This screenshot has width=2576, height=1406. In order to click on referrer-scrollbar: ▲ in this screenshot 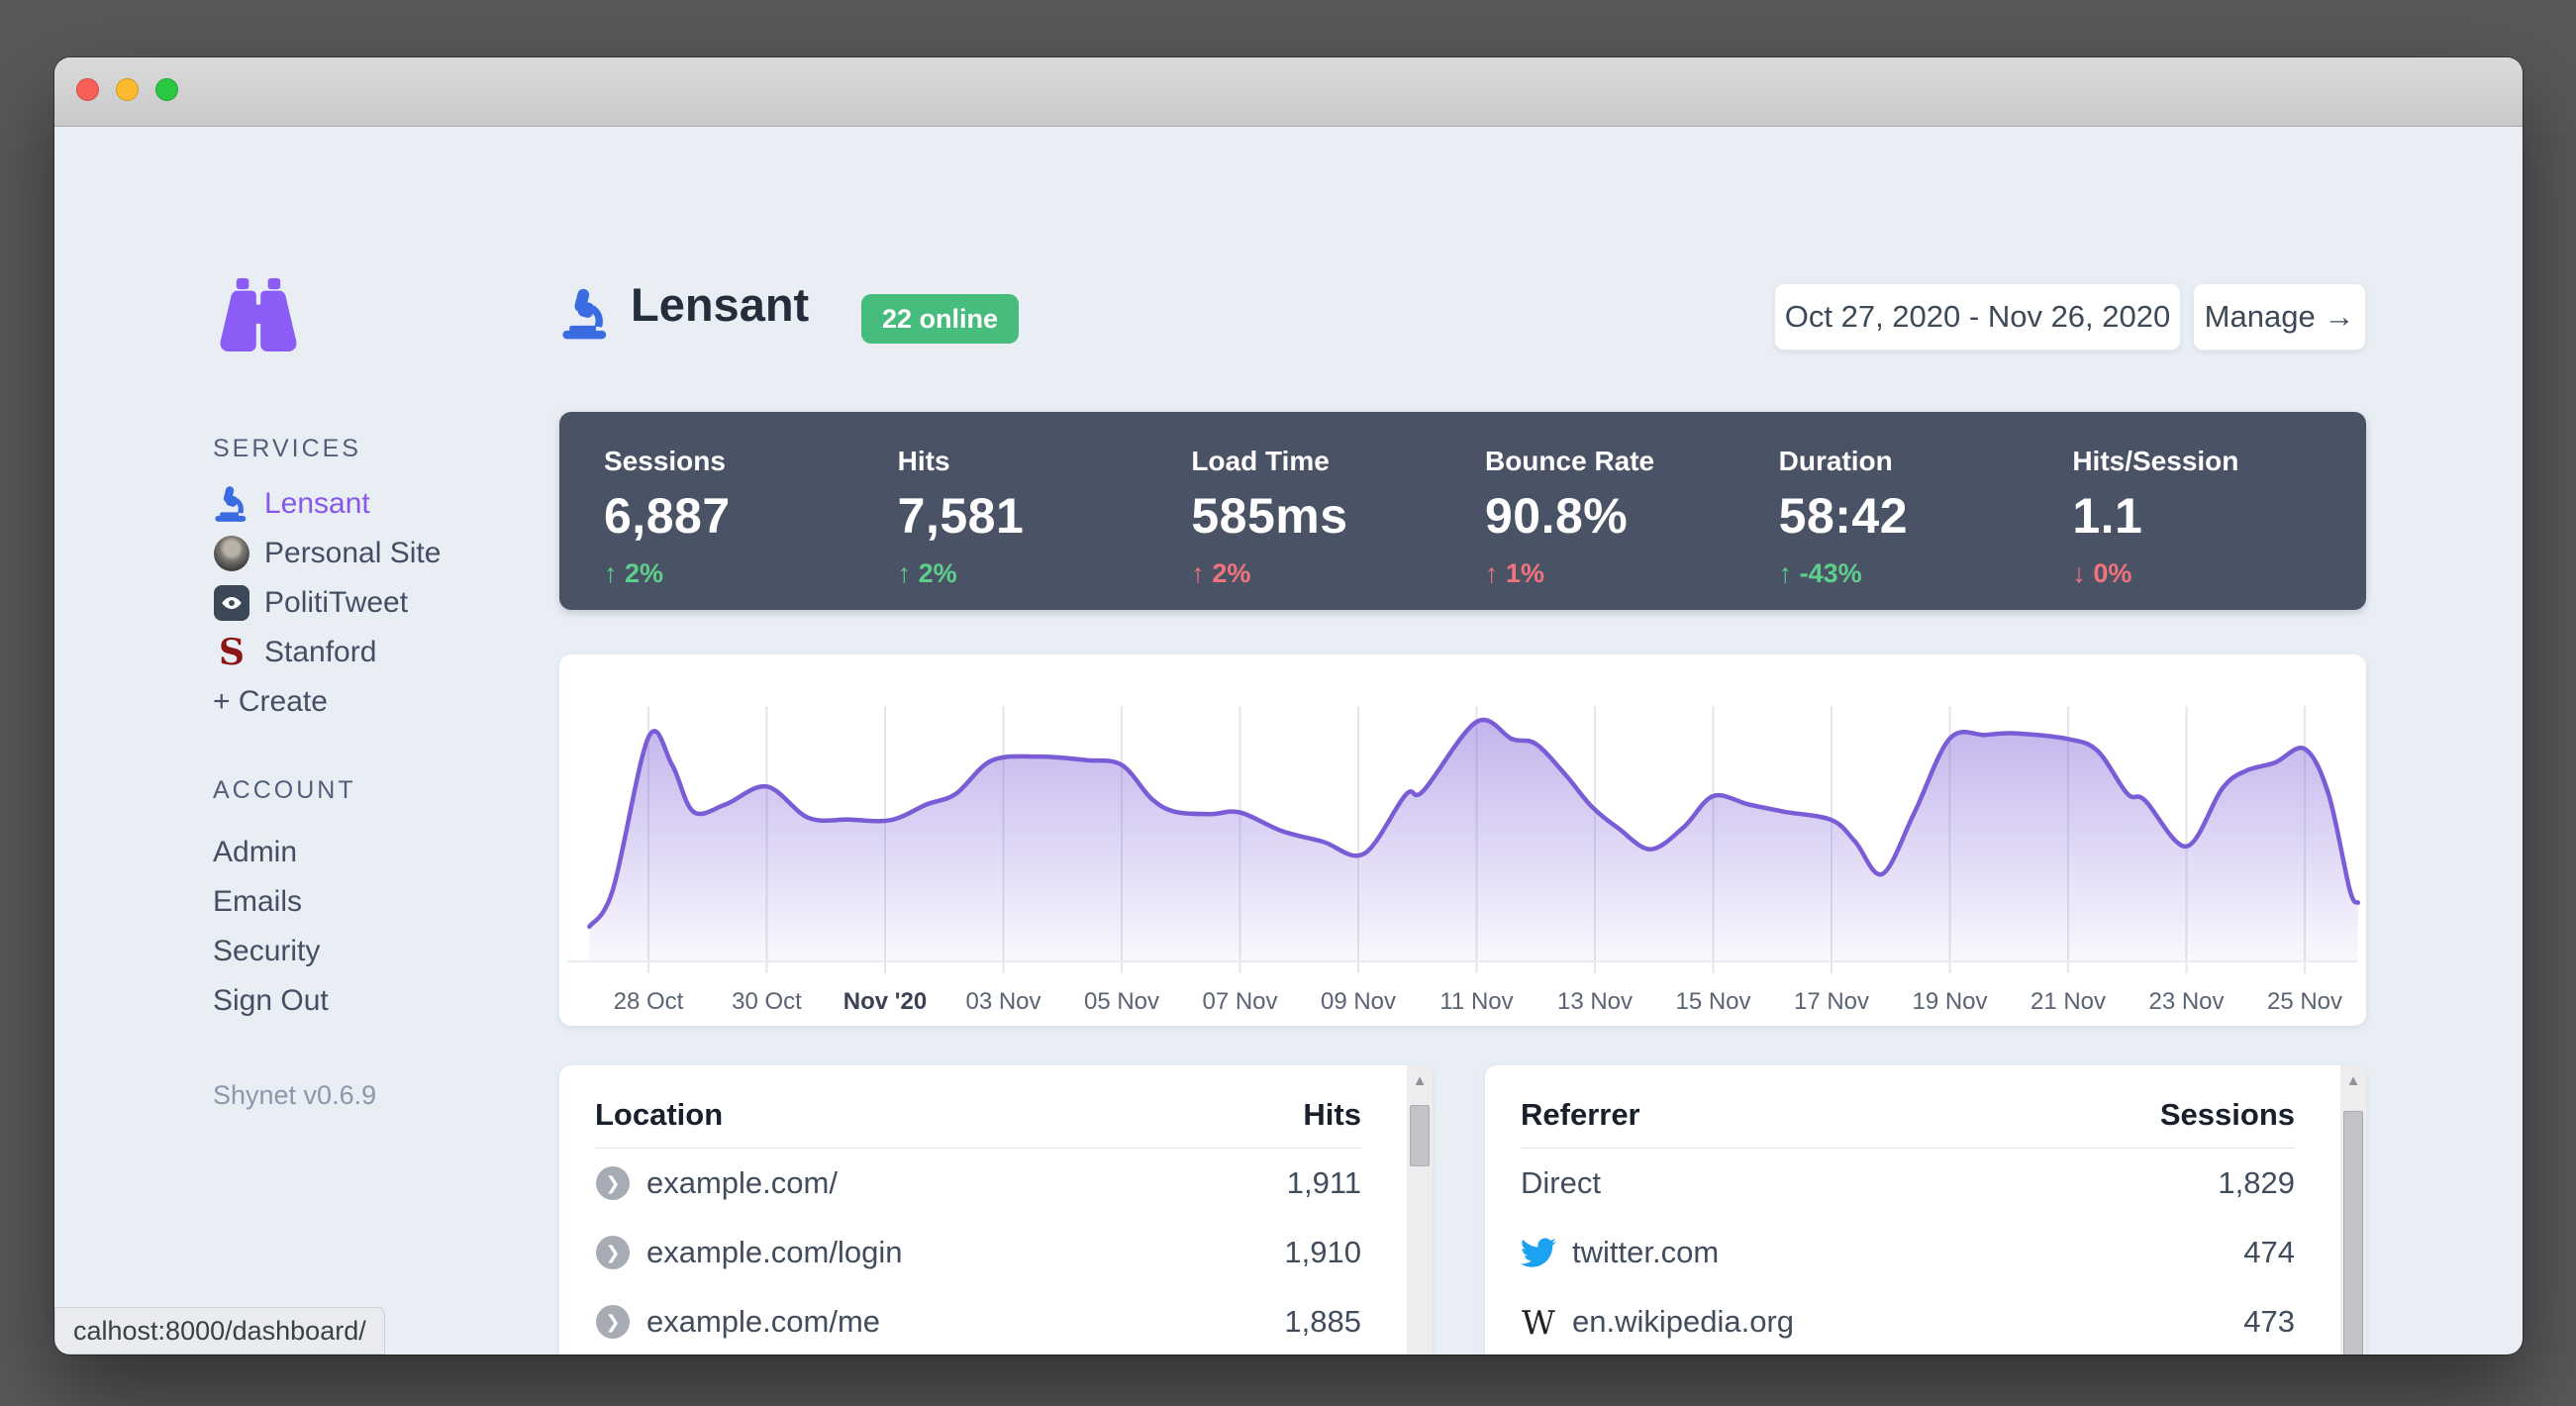, I will do `click(2353, 1210)`.